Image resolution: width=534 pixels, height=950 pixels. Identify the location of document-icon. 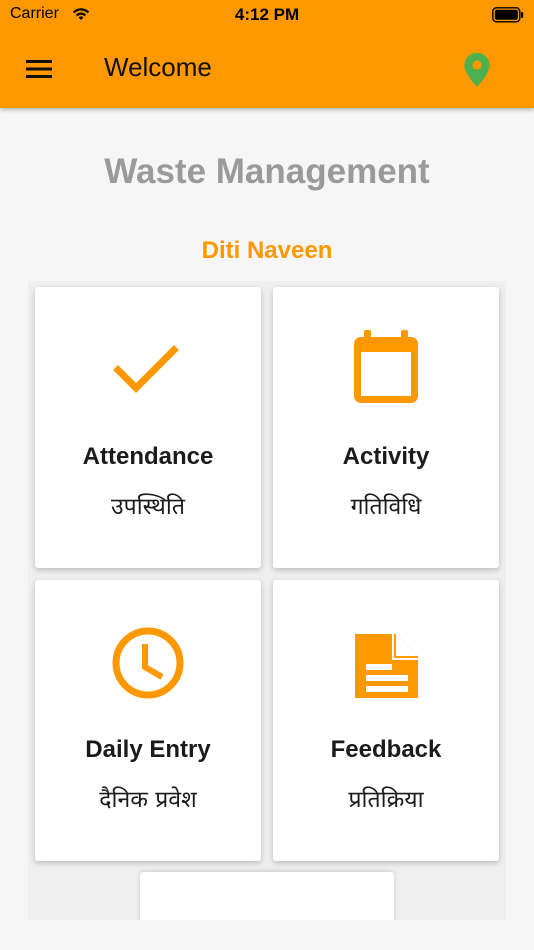
(386, 660).